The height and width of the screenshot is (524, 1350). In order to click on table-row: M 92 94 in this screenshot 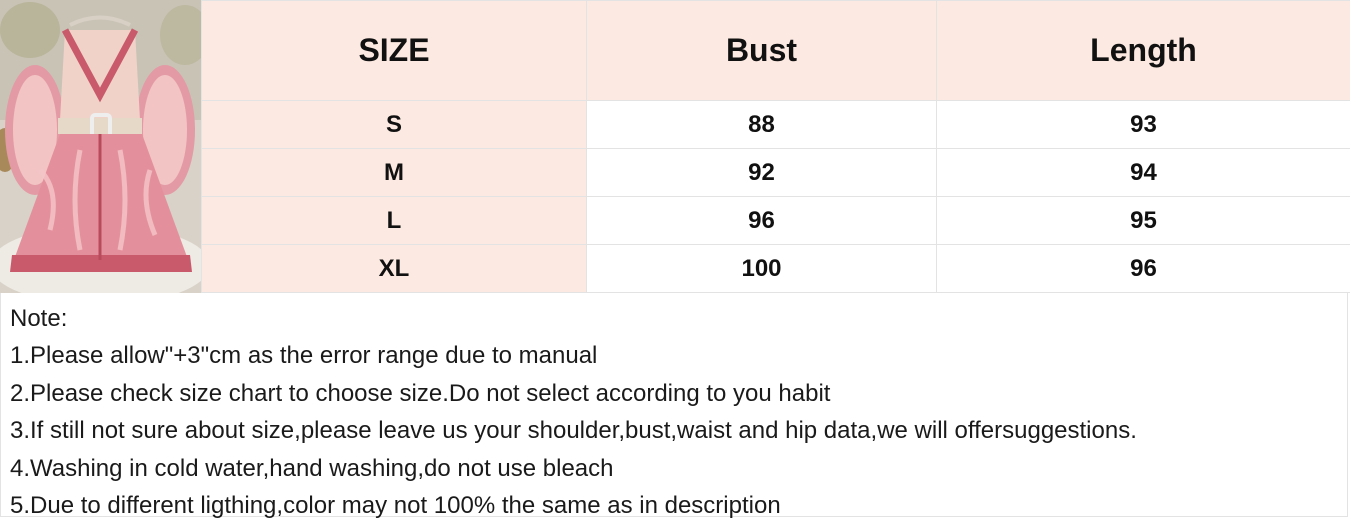, I will do `click(776, 173)`.